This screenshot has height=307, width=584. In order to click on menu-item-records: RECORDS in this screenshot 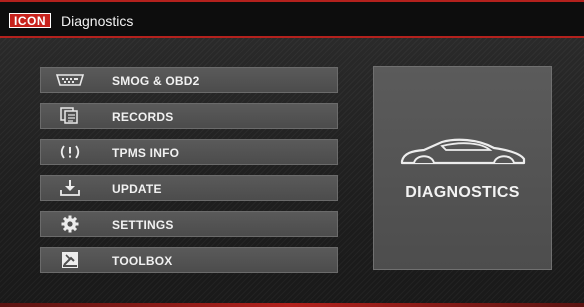, I will do `click(189, 116)`.